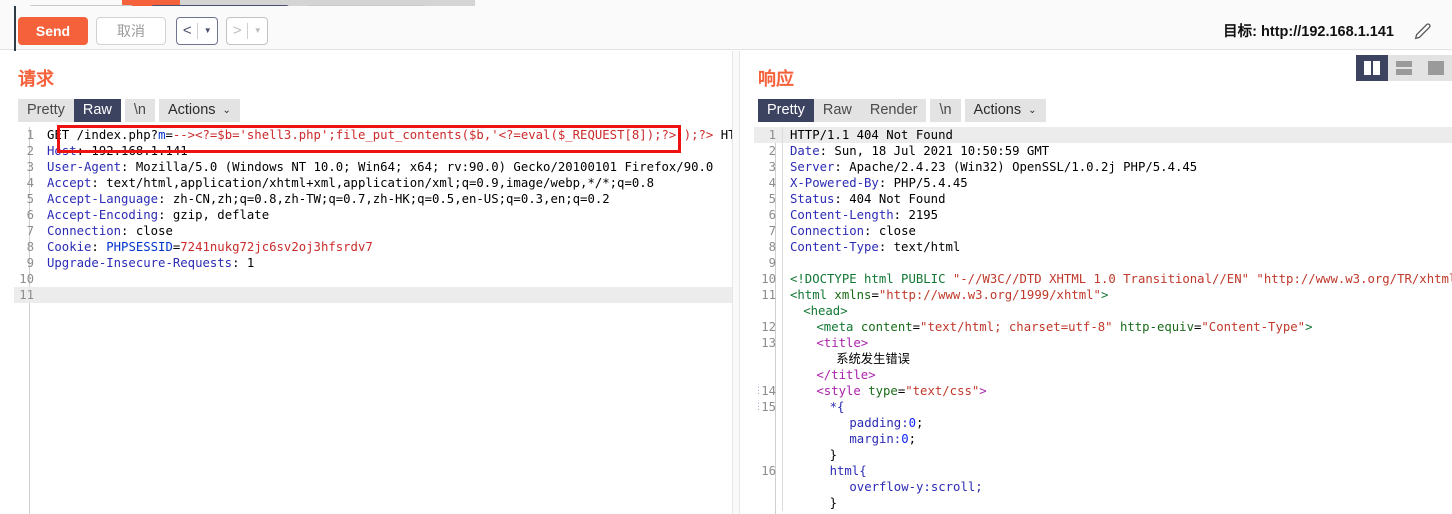 This screenshot has height=514, width=1452. What do you see at coordinates (139, 247) in the screenshot?
I see `token: PHPSESSID` at bounding box center [139, 247].